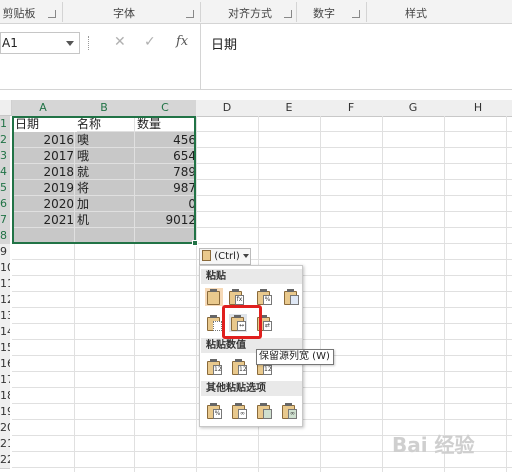  I want to click on column-header-g: G, so click(413, 108).